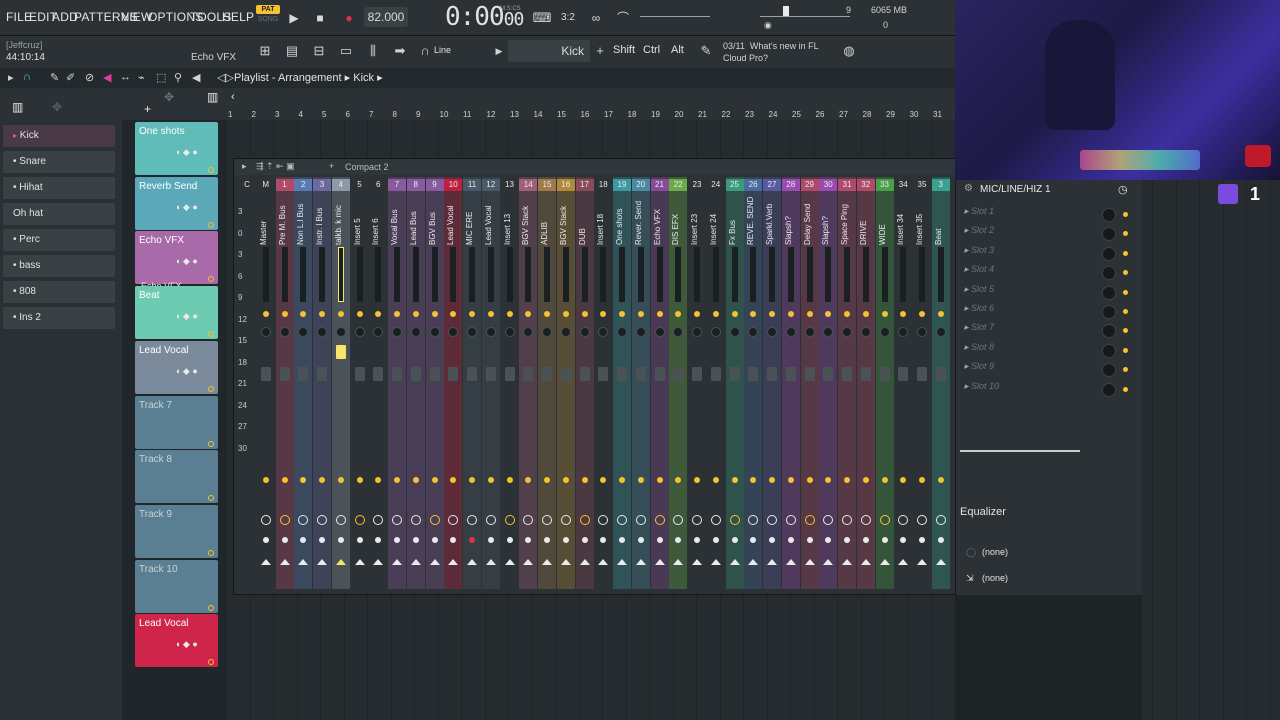 This screenshot has height=720, width=1280. Describe the element at coordinates (843, 114) in the screenshot. I see `ruler-bar-number: 27` at that location.